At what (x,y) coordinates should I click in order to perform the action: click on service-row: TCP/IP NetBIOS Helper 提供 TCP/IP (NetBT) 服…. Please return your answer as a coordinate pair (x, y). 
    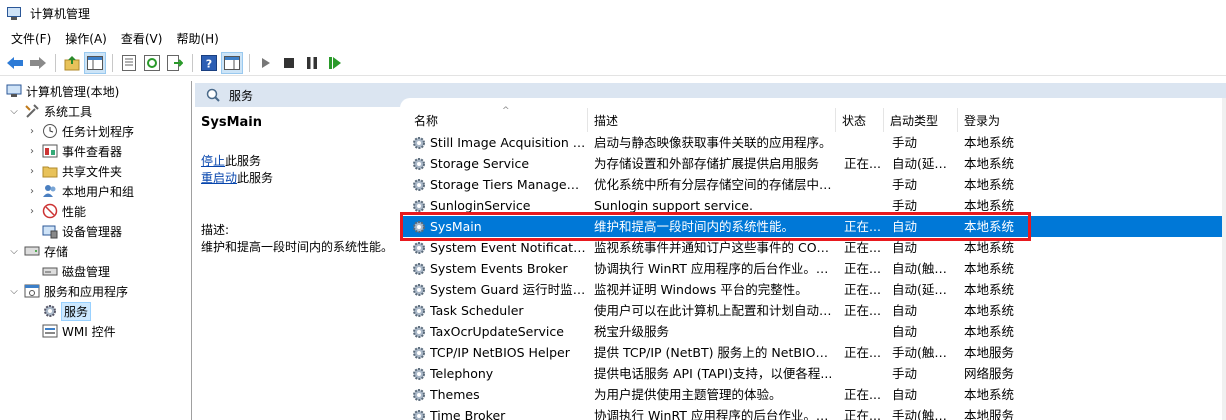
    Looking at the image, I should click on (813, 352).